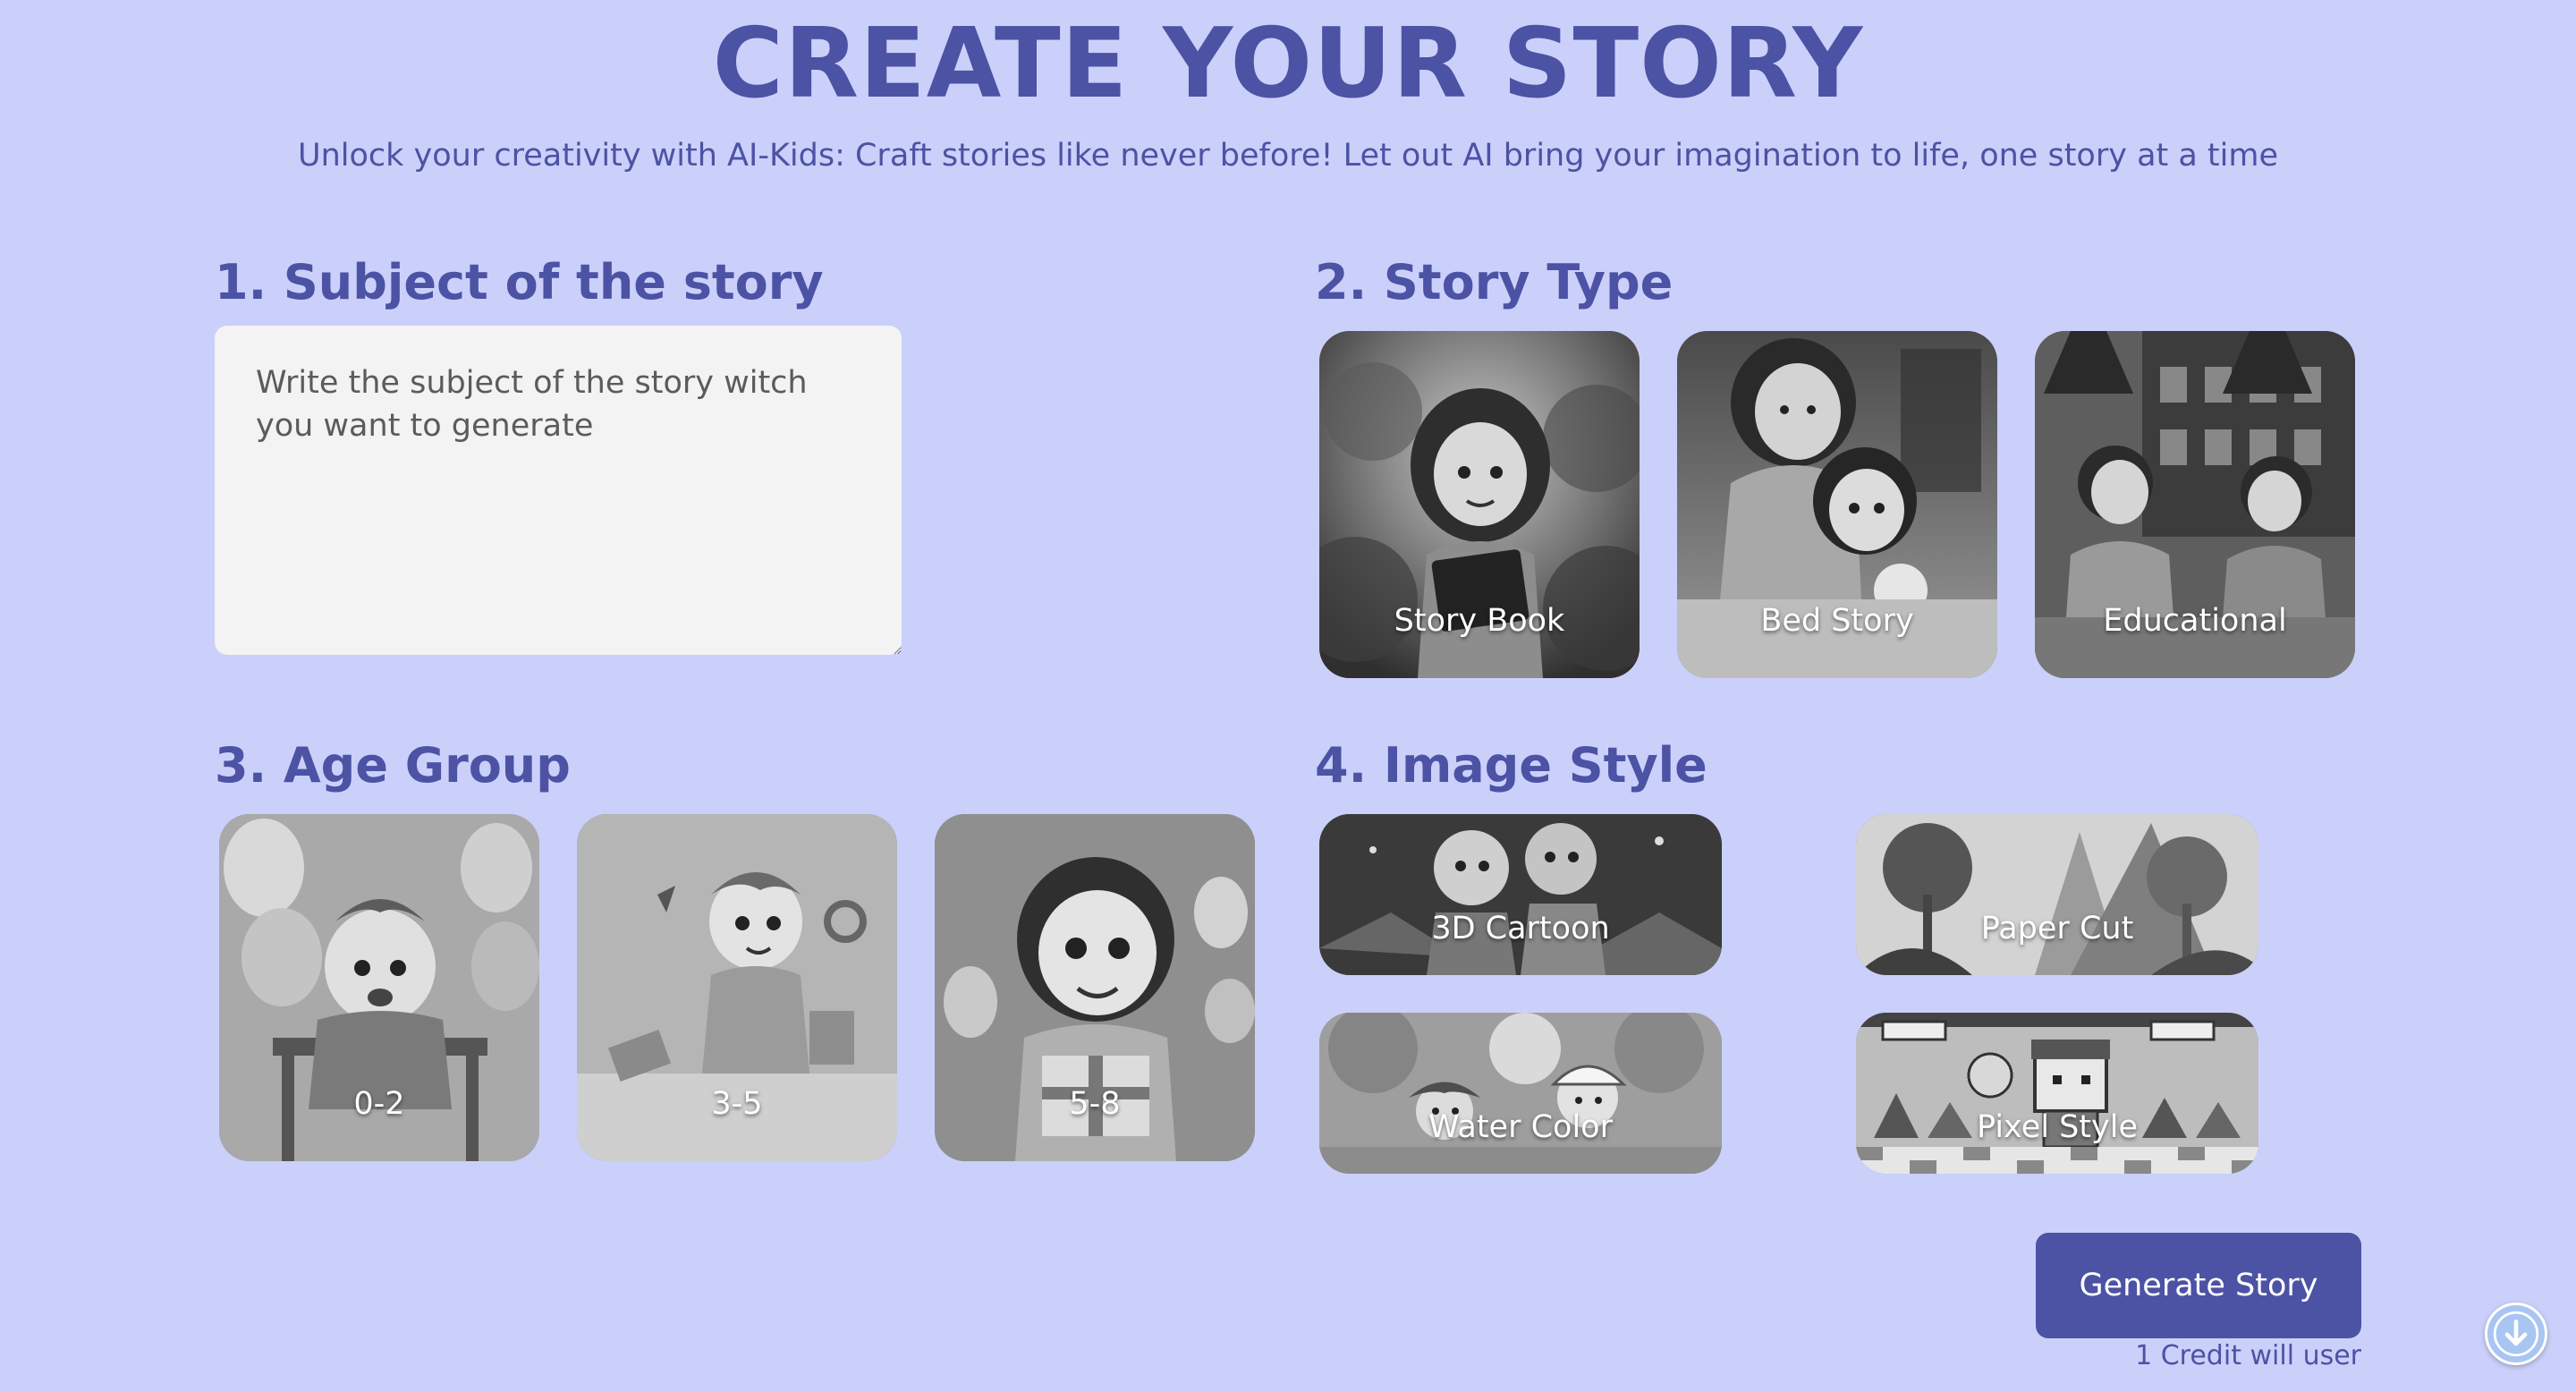  I want to click on story-type-label: Educational, so click(2195, 621).